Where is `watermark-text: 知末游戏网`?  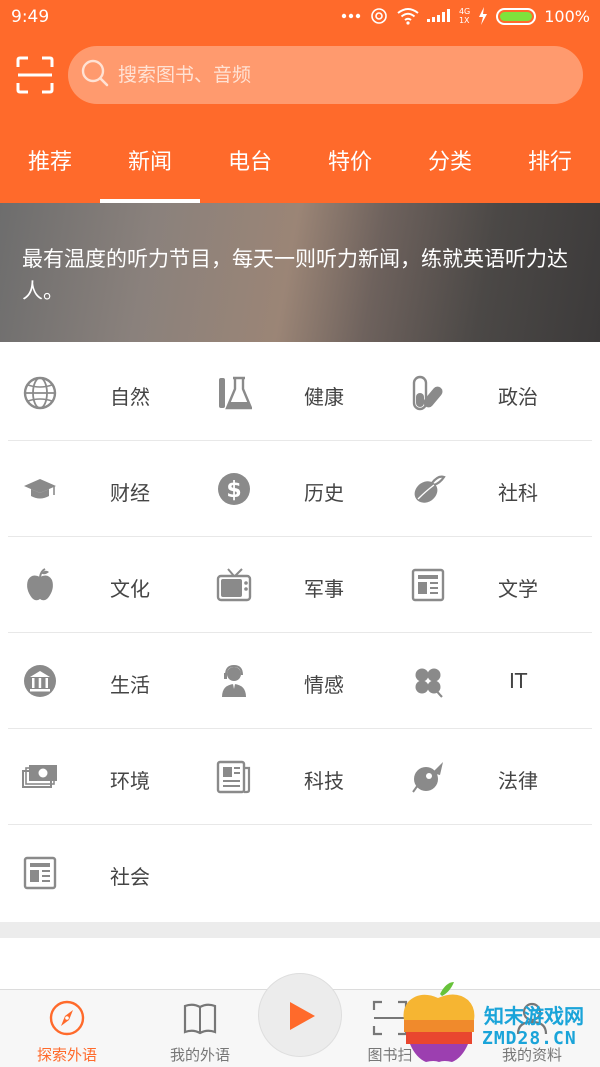
watermark-text: 知末游戏网 is located at coordinates (534, 1016).